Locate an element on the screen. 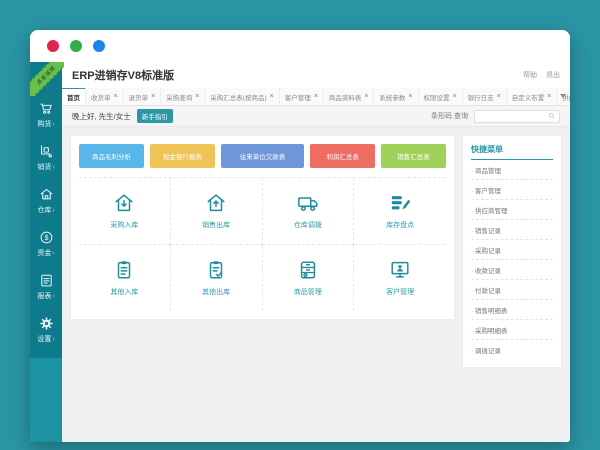 This screenshot has width=600, height=450. module-card-label: 销售出库 is located at coordinates (216, 225).